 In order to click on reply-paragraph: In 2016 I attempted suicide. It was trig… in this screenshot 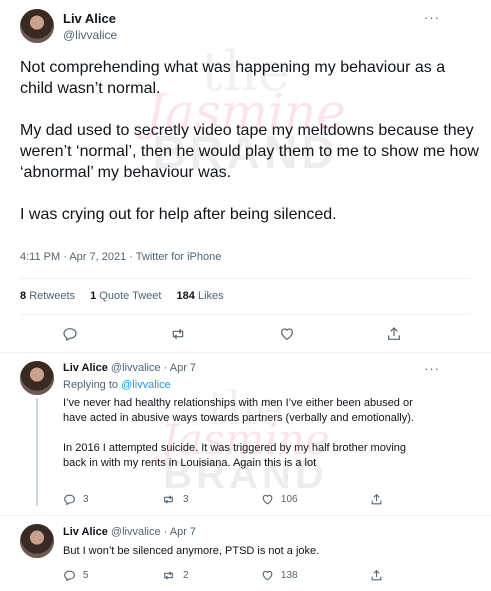, I will do `click(235, 455)`.